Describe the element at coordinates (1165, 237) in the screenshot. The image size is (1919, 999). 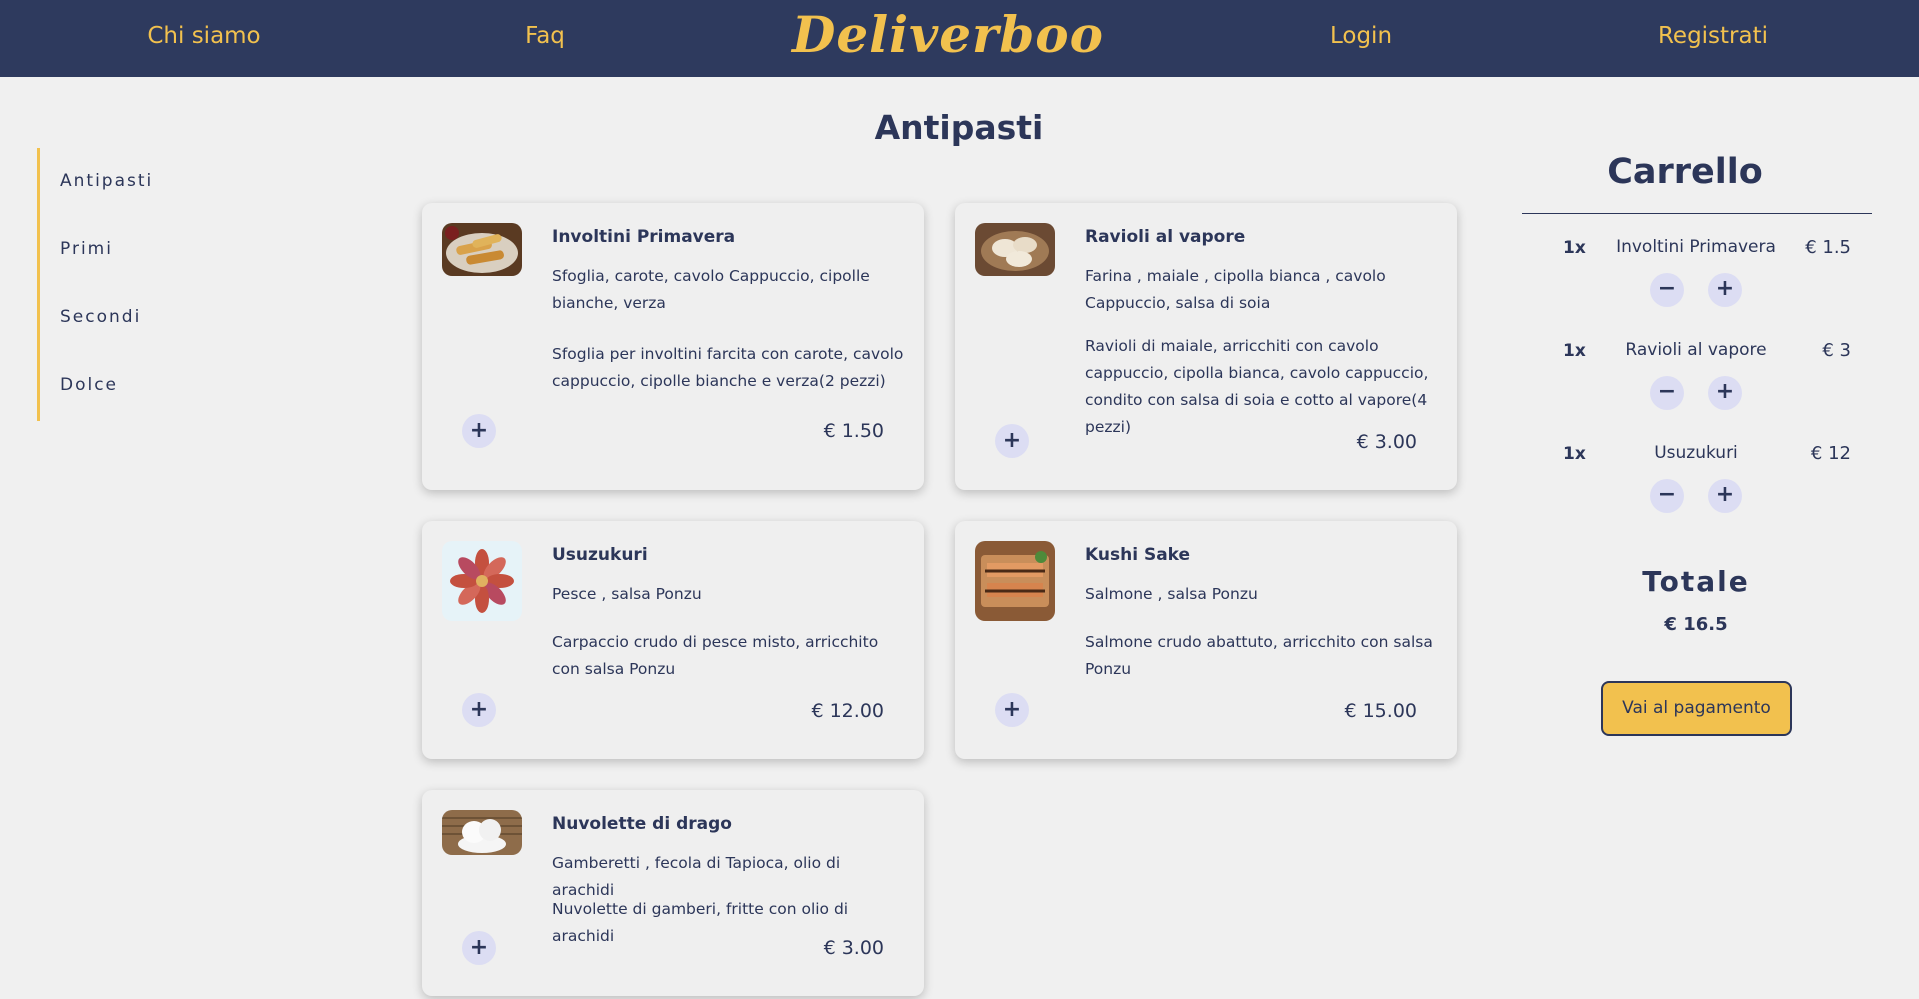
I see `dish-name: Ravioli al vapore` at that location.